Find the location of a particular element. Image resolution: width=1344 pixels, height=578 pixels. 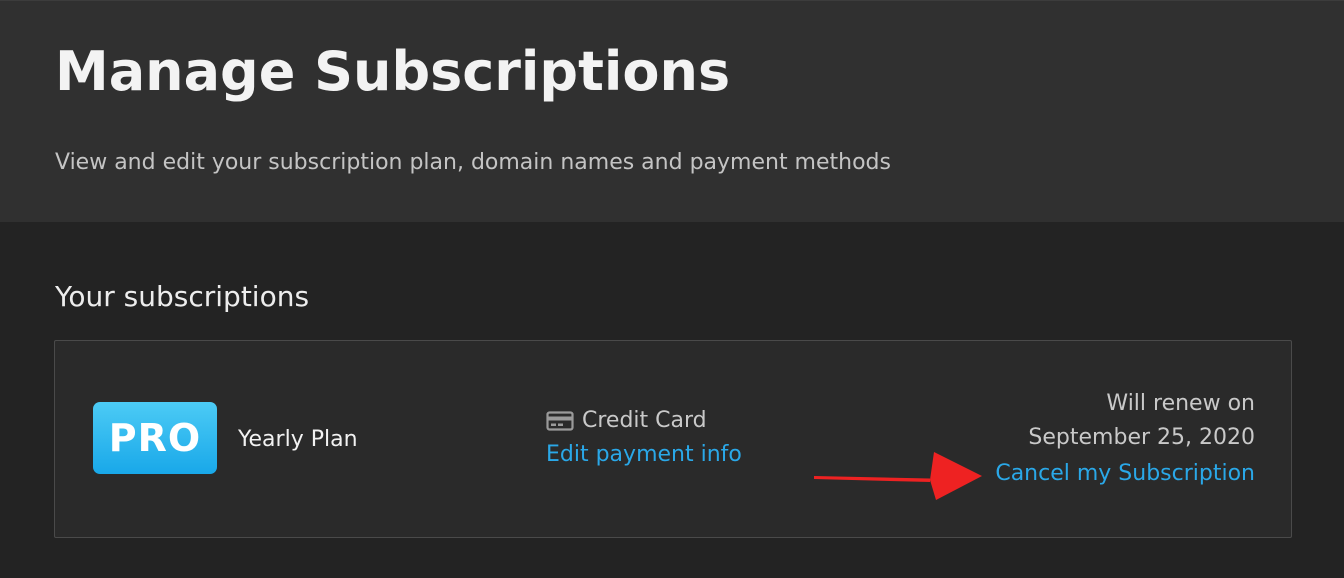

plan-name: Yearly Plan is located at coordinates (298, 439).